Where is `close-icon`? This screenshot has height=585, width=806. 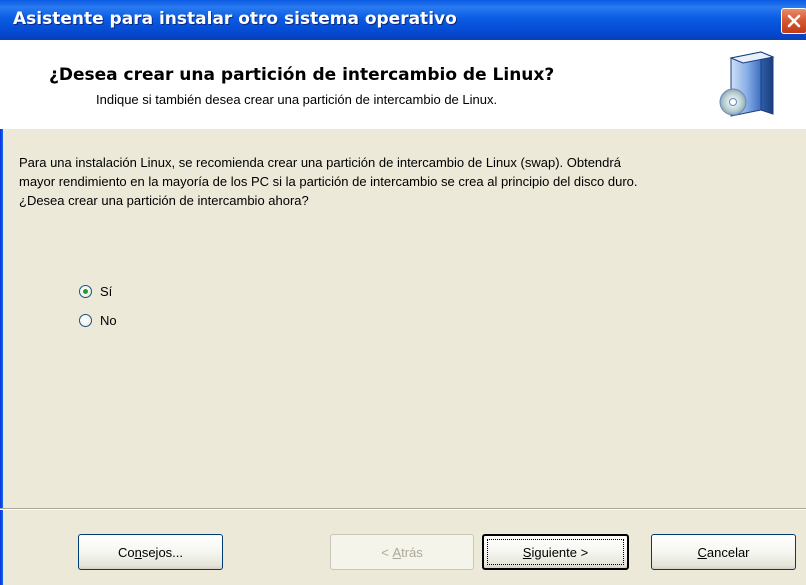 close-icon is located at coordinates (794, 21).